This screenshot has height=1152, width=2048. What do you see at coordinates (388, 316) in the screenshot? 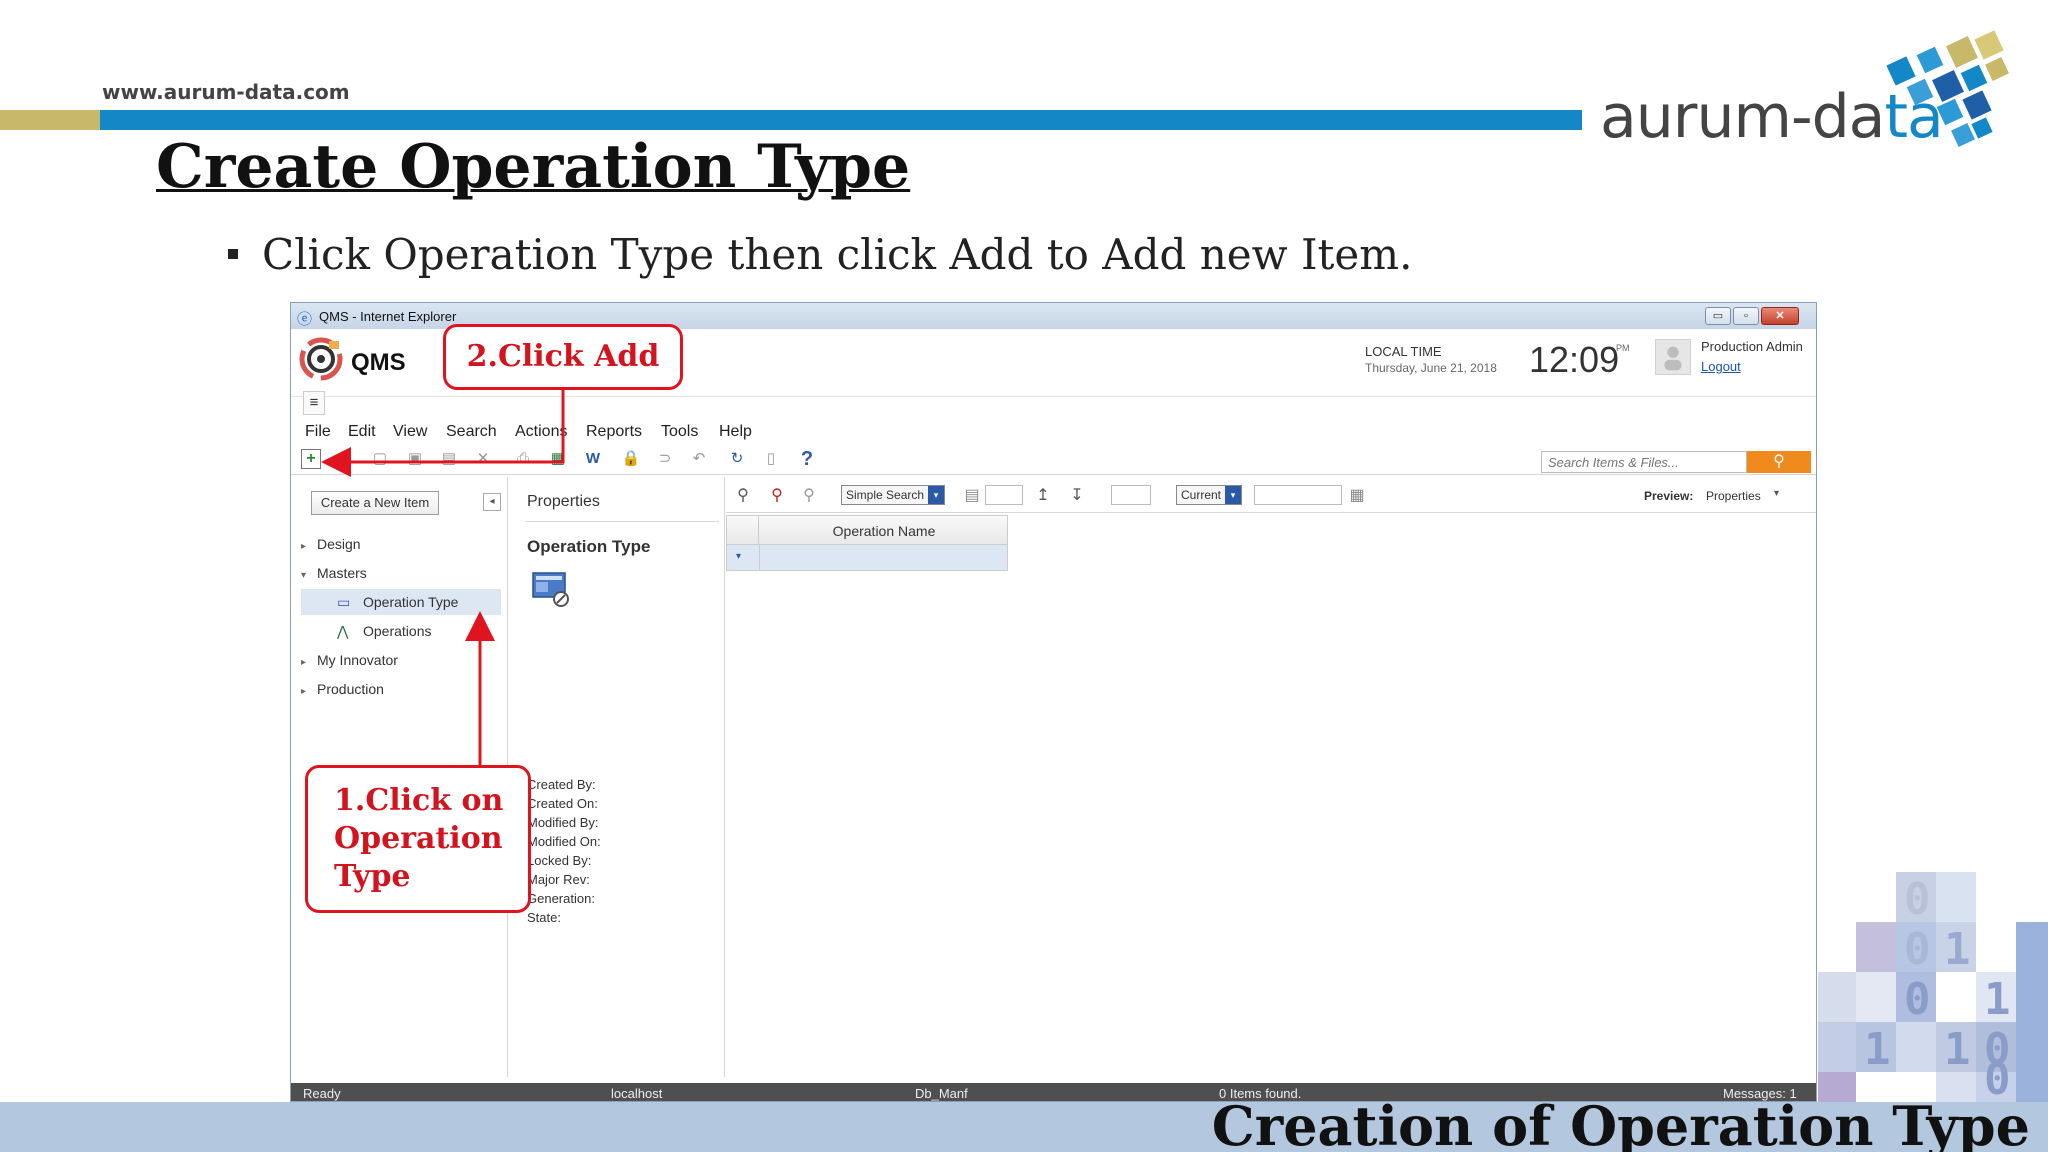
I see `window-title: QMS - Internet Explorer` at bounding box center [388, 316].